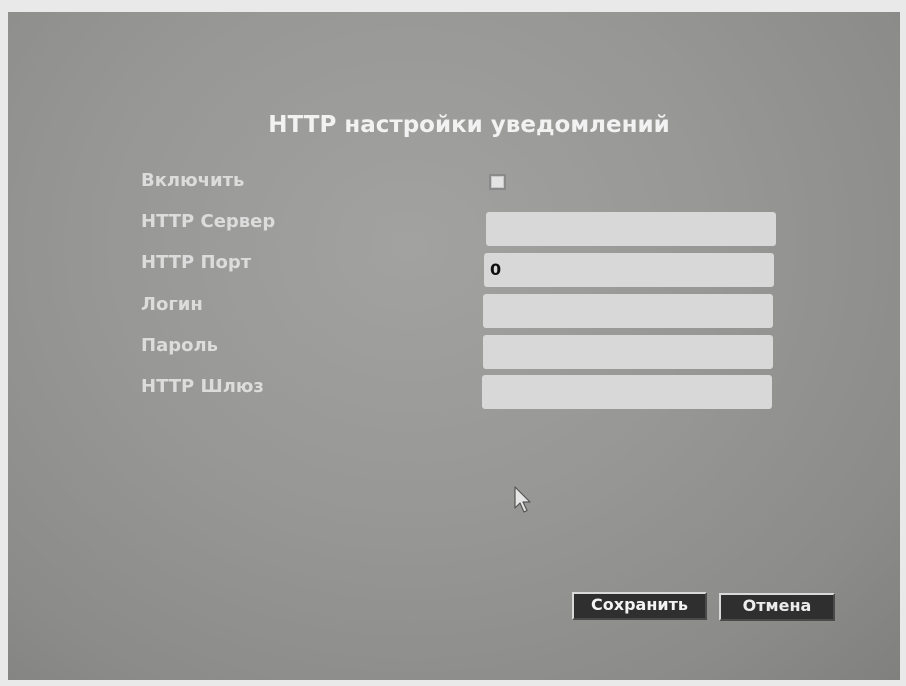 This screenshot has height=686, width=906. Describe the element at coordinates (628, 311) in the screenshot. I see `login-input` at that location.